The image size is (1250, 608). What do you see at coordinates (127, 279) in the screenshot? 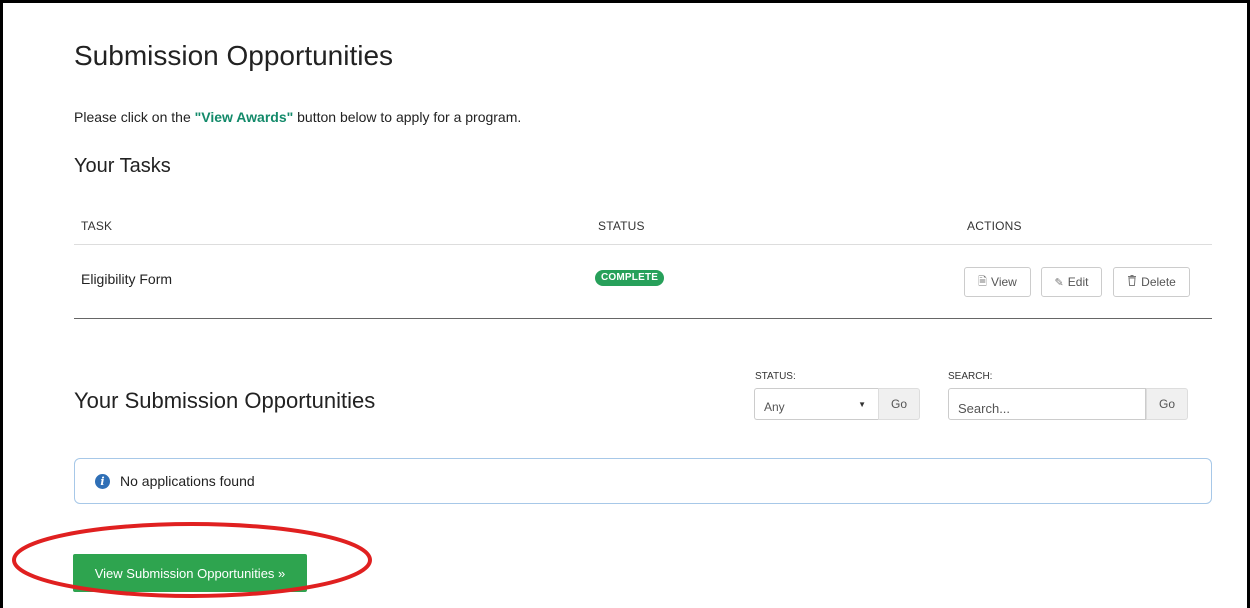
I see `task-name: Eligibility Form` at bounding box center [127, 279].